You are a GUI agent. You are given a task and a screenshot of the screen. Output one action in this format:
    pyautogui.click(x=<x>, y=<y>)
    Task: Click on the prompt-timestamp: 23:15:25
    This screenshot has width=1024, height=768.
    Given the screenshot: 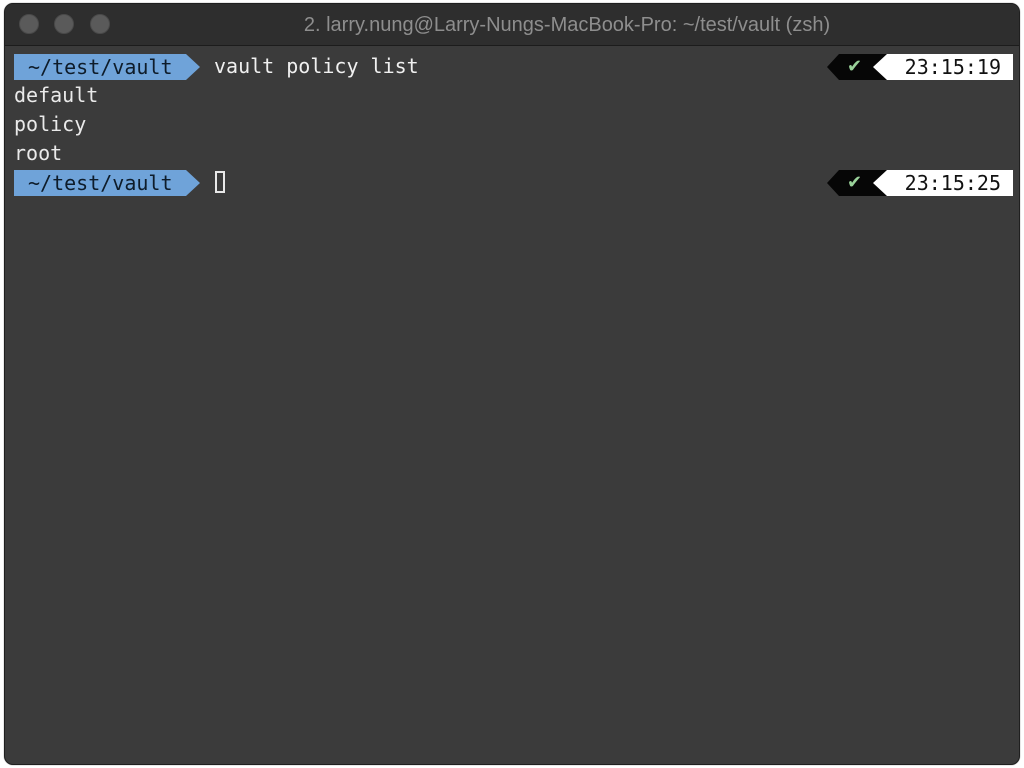 What is the action you would take?
    pyautogui.click(x=943, y=183)
    